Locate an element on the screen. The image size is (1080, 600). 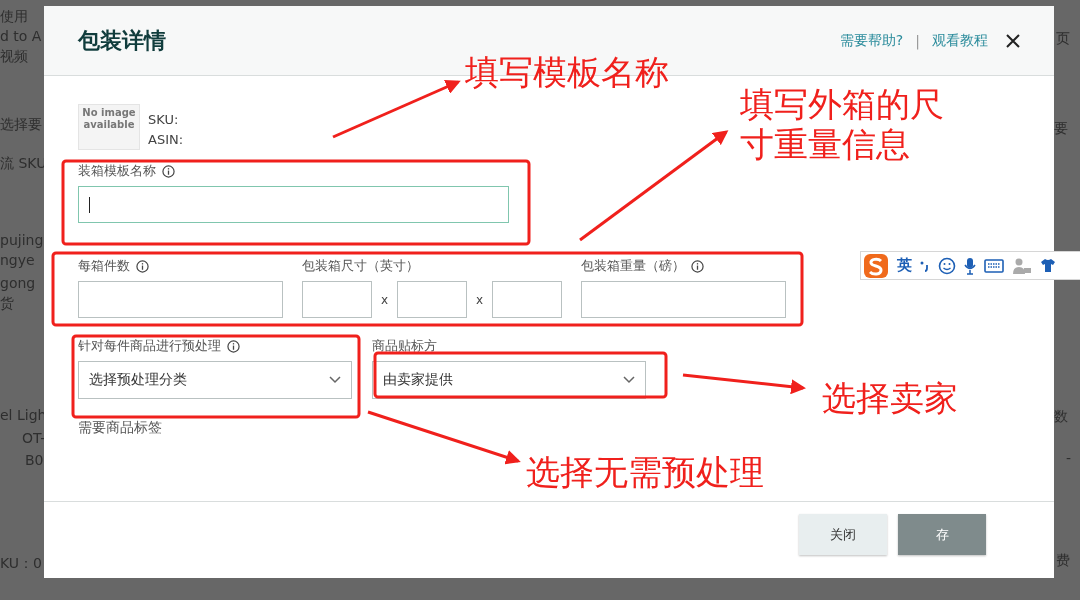
save-button: 存 is located at coordinates (942, 534).